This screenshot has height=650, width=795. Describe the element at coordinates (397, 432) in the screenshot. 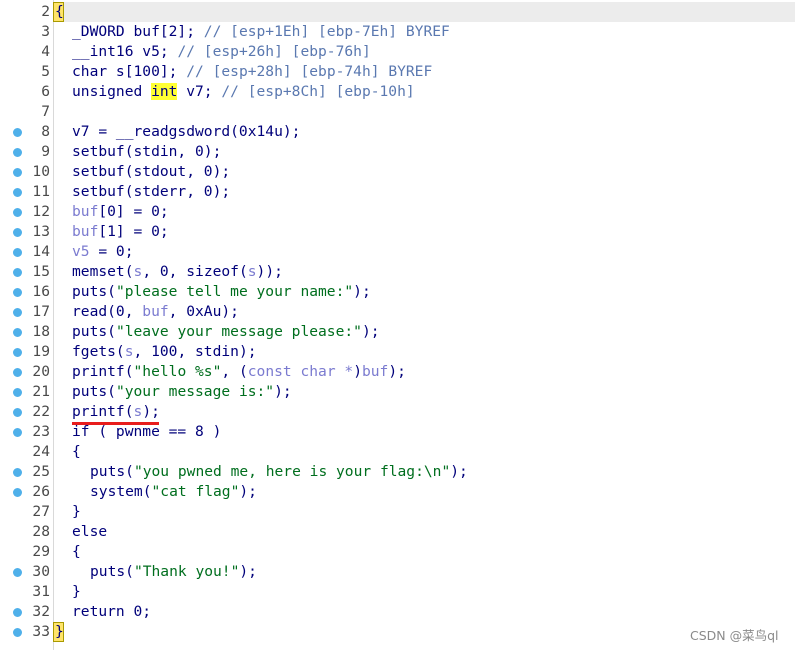

I see `code-line: 23 if ( pwnme == 8 )` at that location.